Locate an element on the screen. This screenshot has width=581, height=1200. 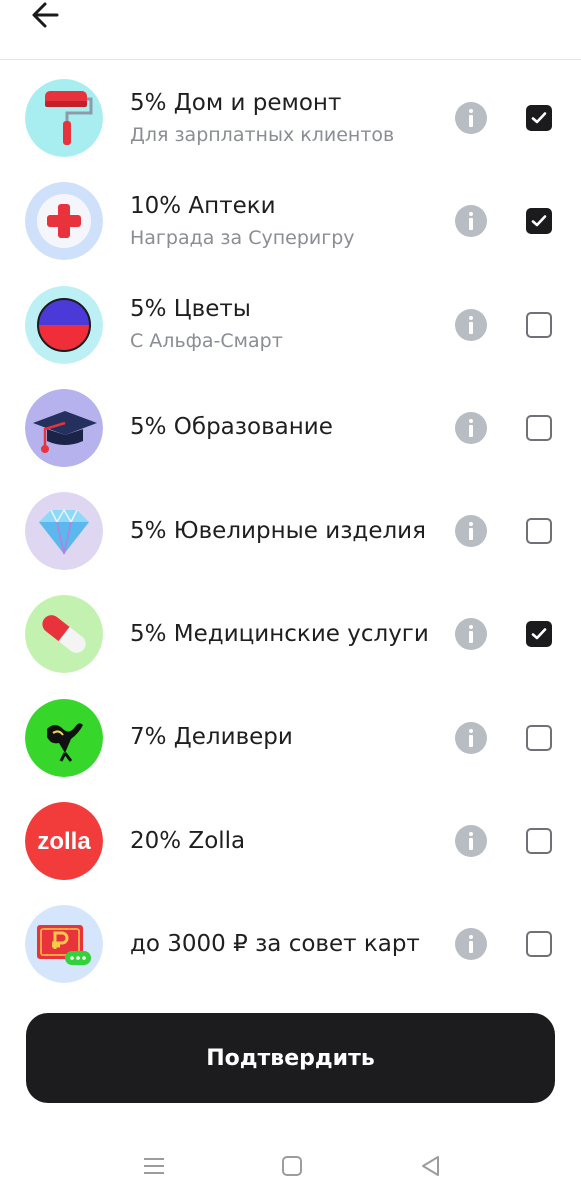
list-item: 5% Медицинские услуги is located at coordinates (290, 633).